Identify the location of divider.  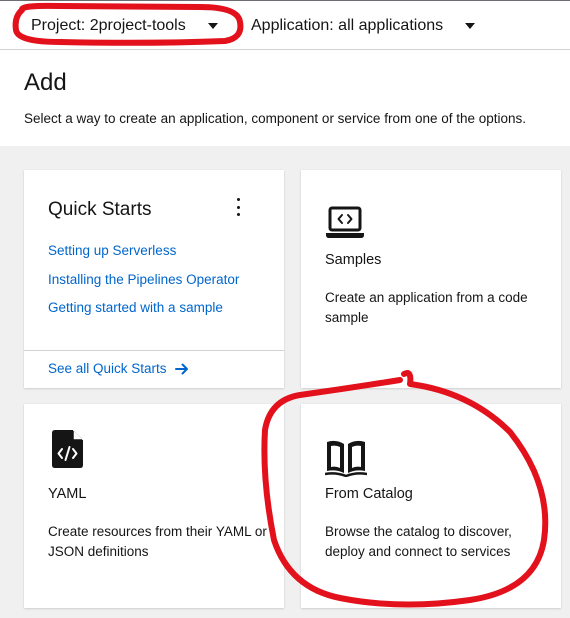
(154, 350).